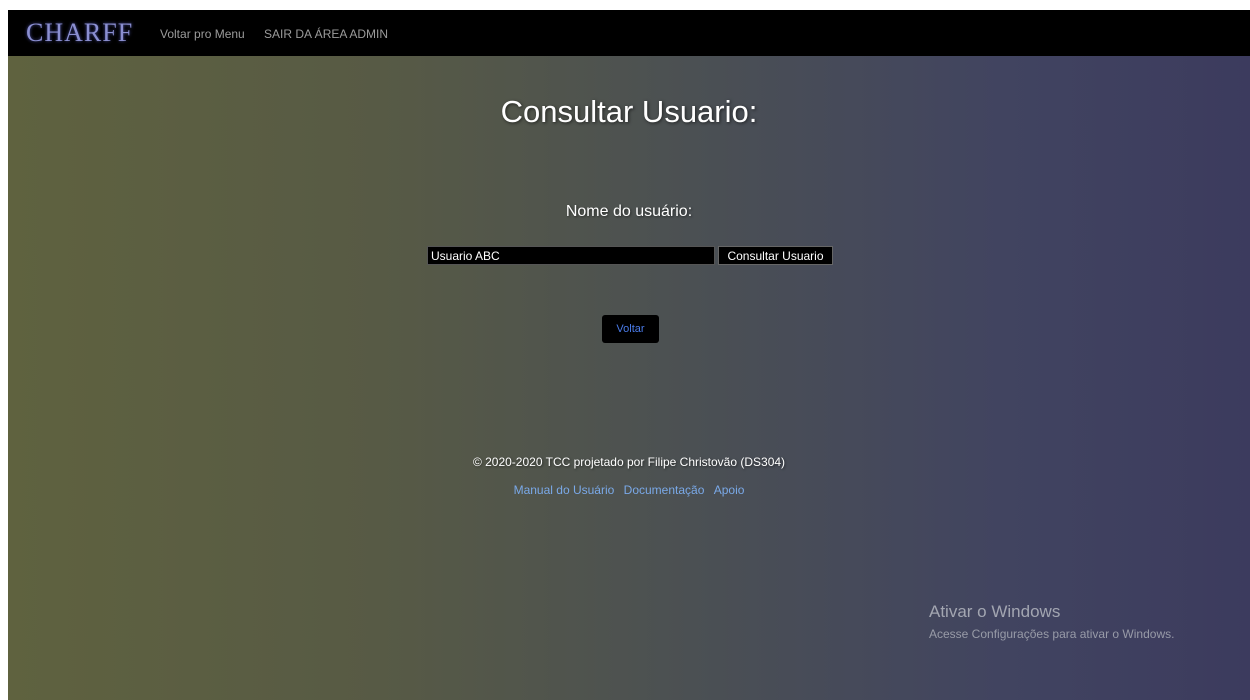 The image size is (1250, 700). I want to click on username-input, so click(571, 255).